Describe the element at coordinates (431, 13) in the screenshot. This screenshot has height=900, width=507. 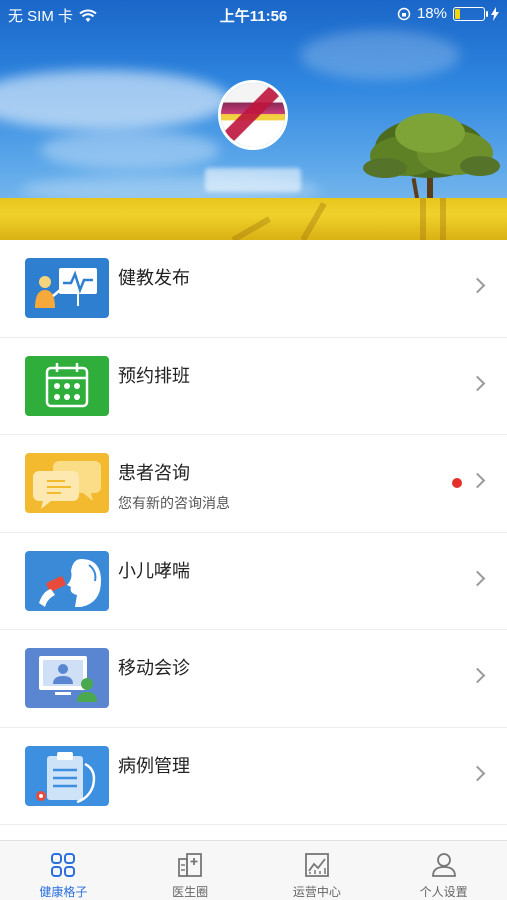
I see `battery-percent: 18%` at that location.